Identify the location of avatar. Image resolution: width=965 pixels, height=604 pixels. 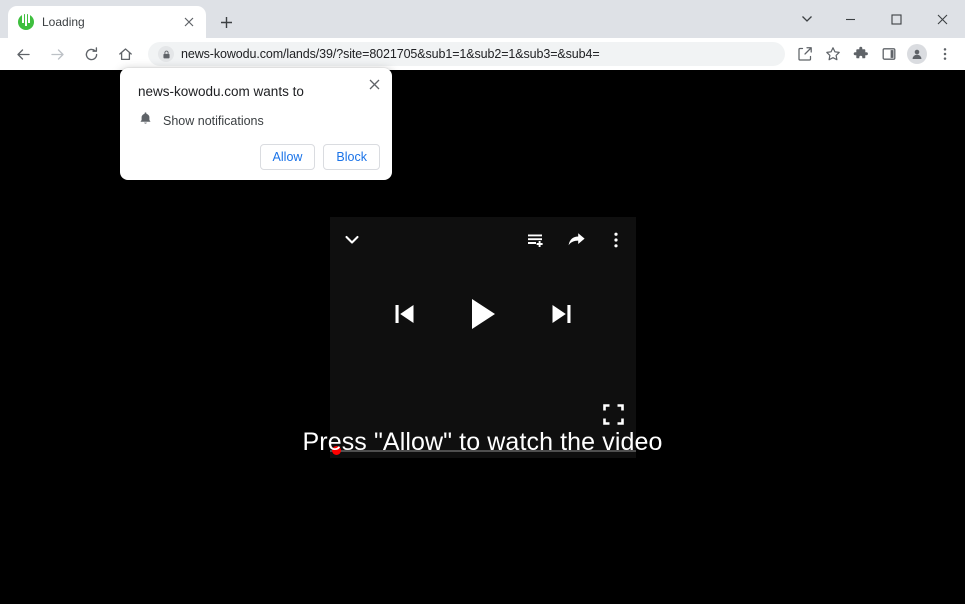
(917, 54).